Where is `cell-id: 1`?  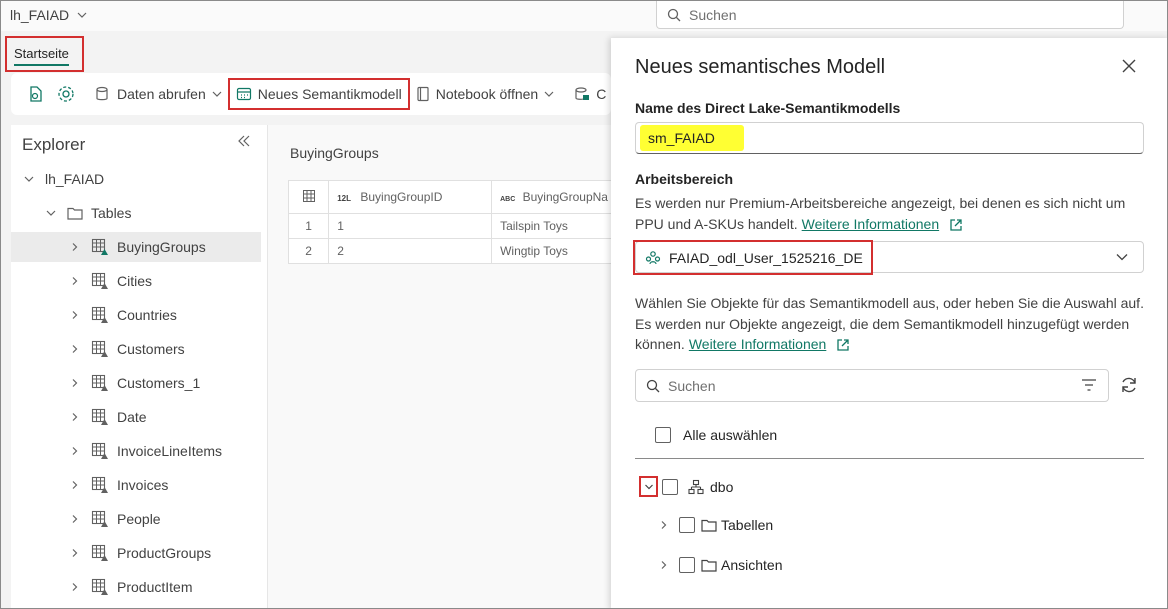
cell-id: 1 is located at coordinates (410, 226).